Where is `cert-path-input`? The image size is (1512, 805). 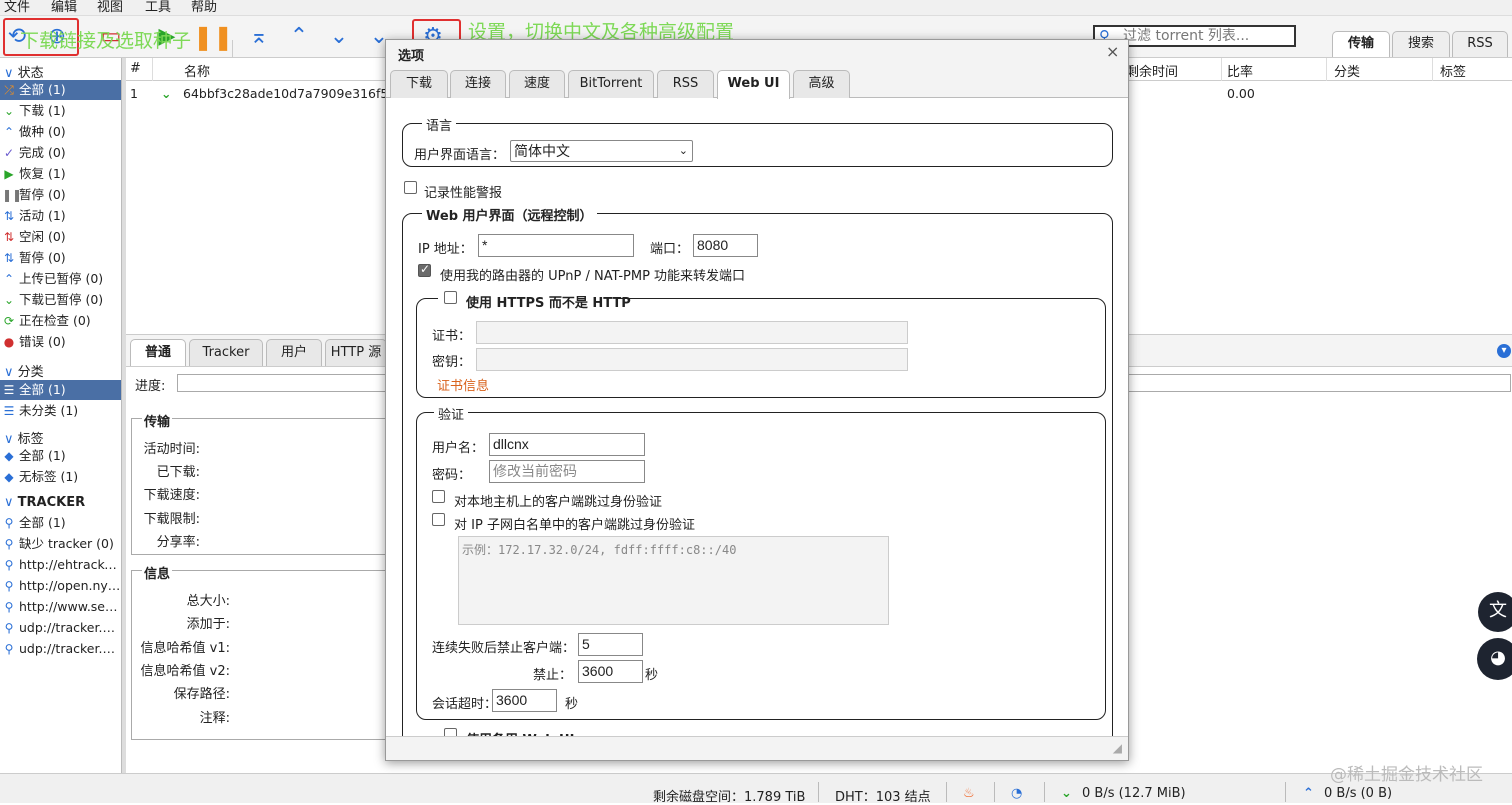 cert-path-input is located at coordinates (692, 332).